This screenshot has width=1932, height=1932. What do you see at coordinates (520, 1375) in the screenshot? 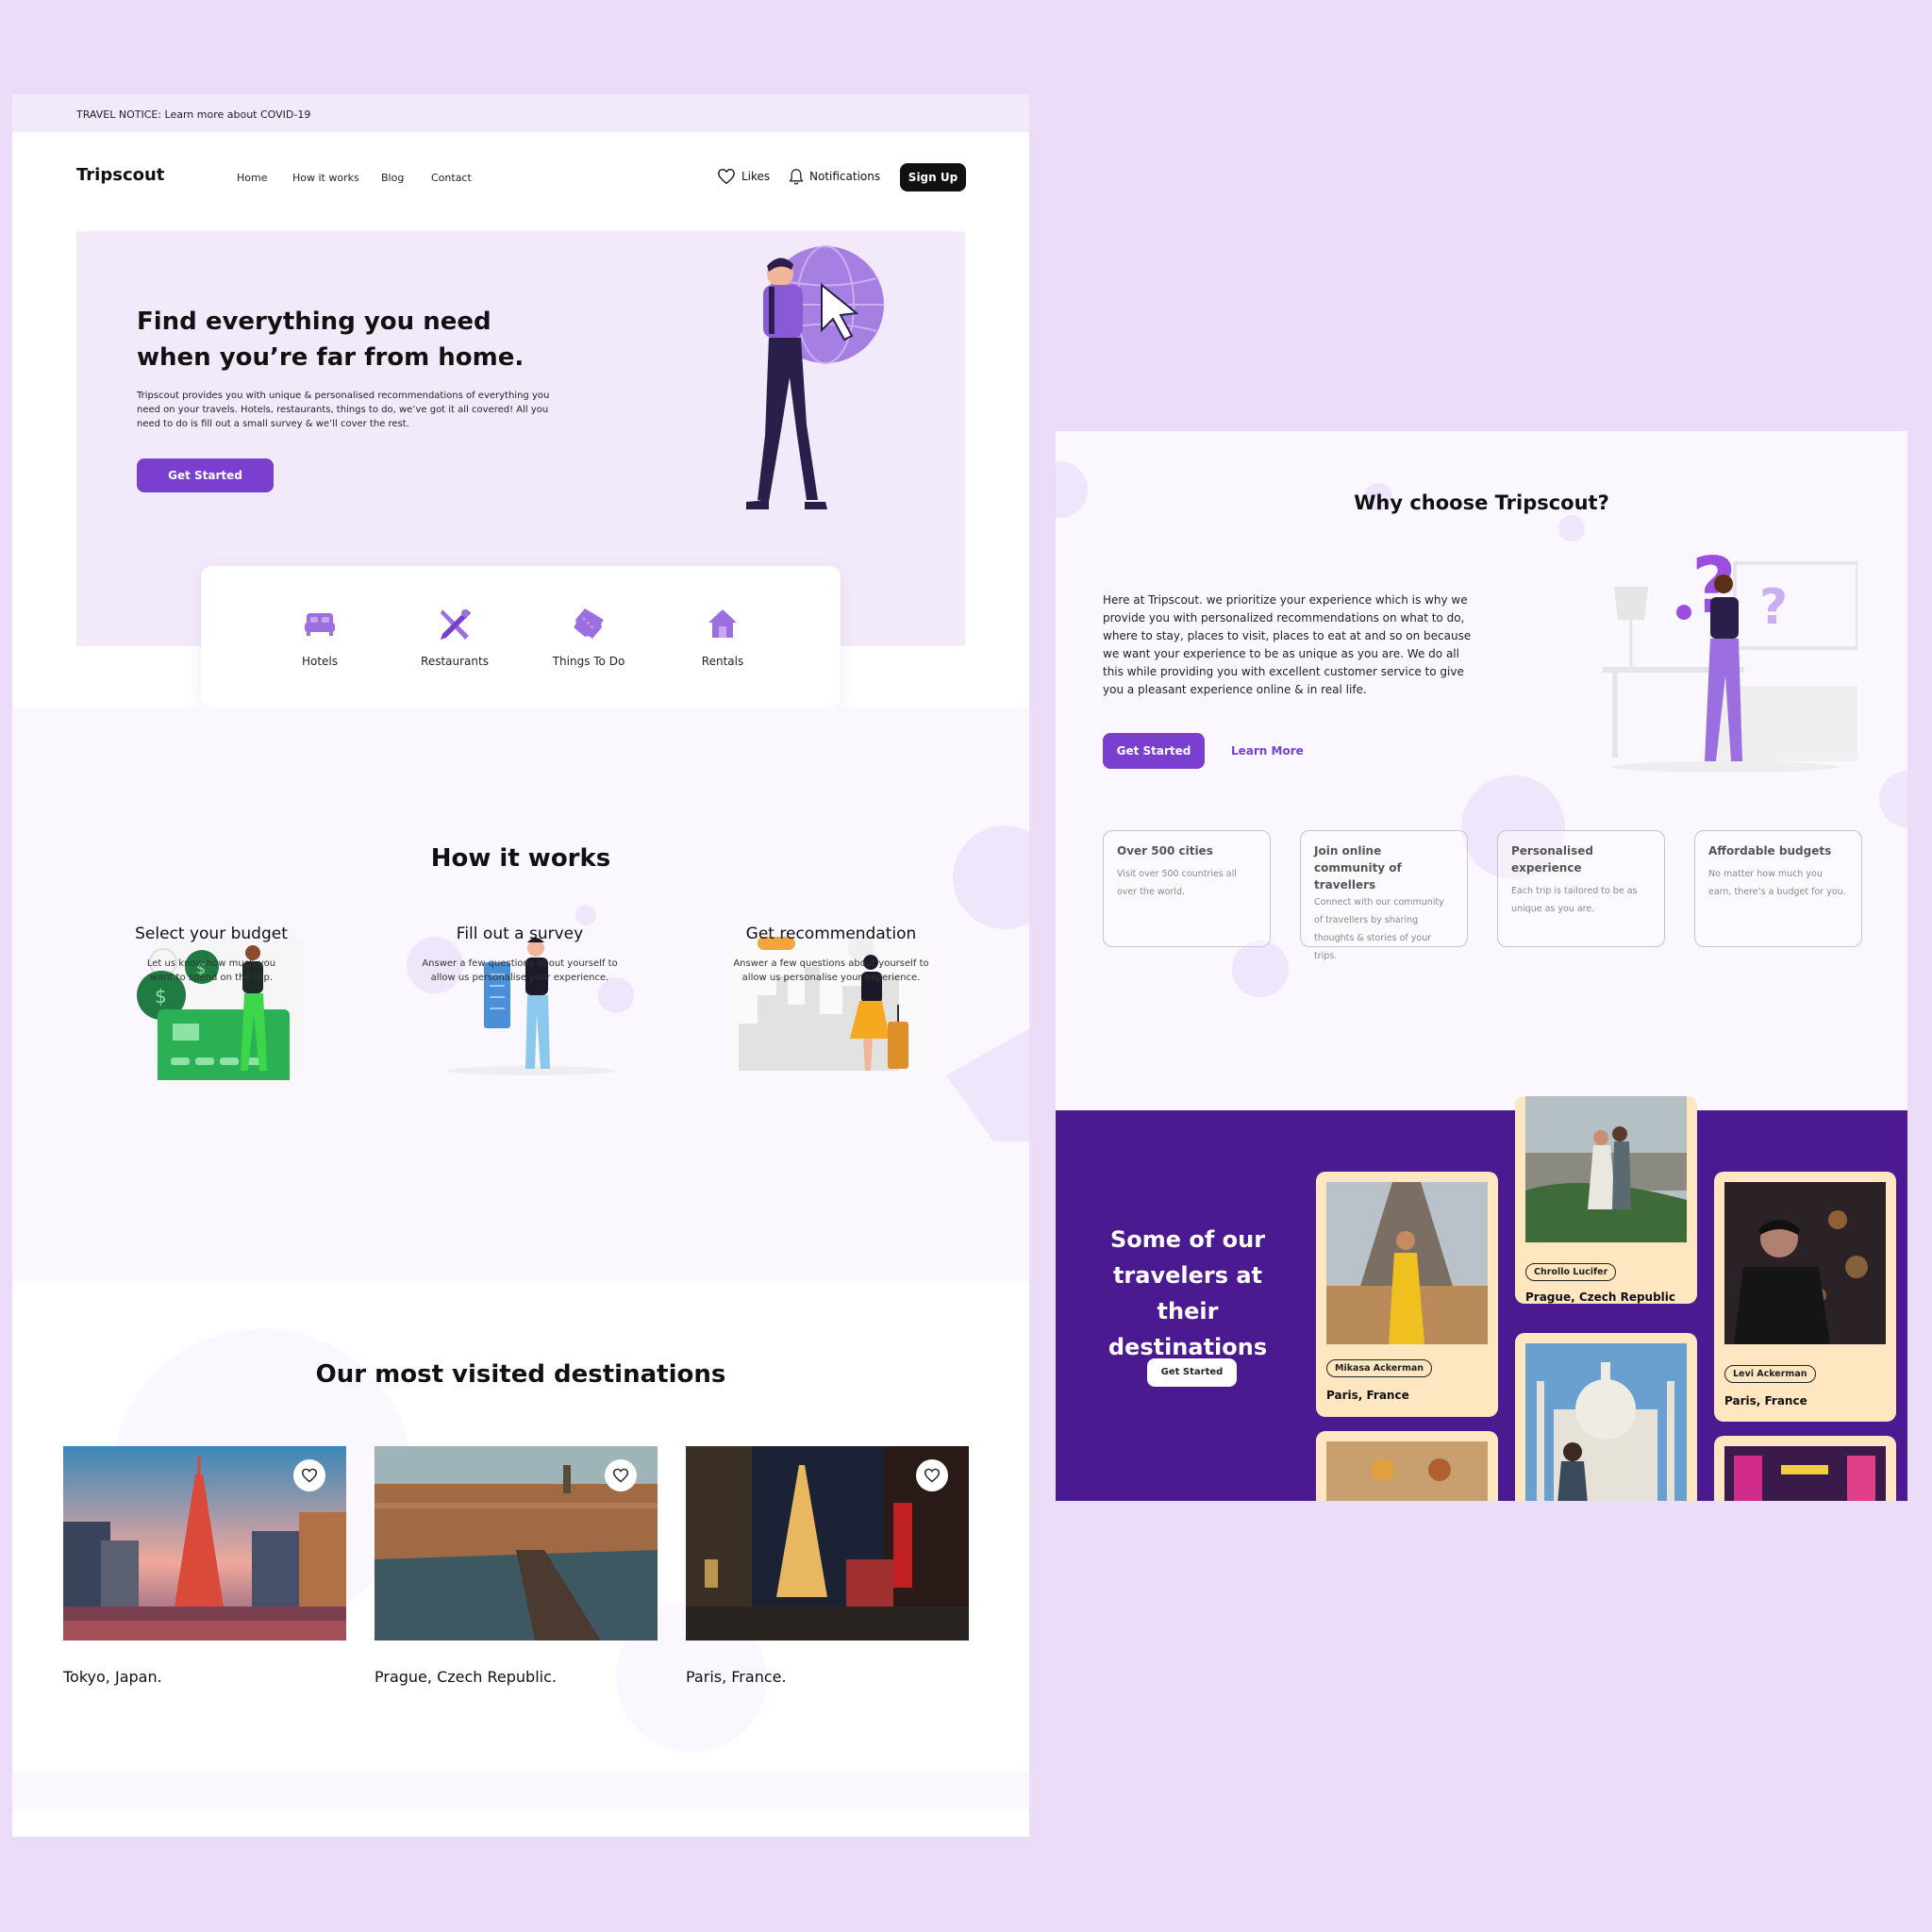
I see `destinations-title: Our most visited destinations` at bounding box center [520, 1375].